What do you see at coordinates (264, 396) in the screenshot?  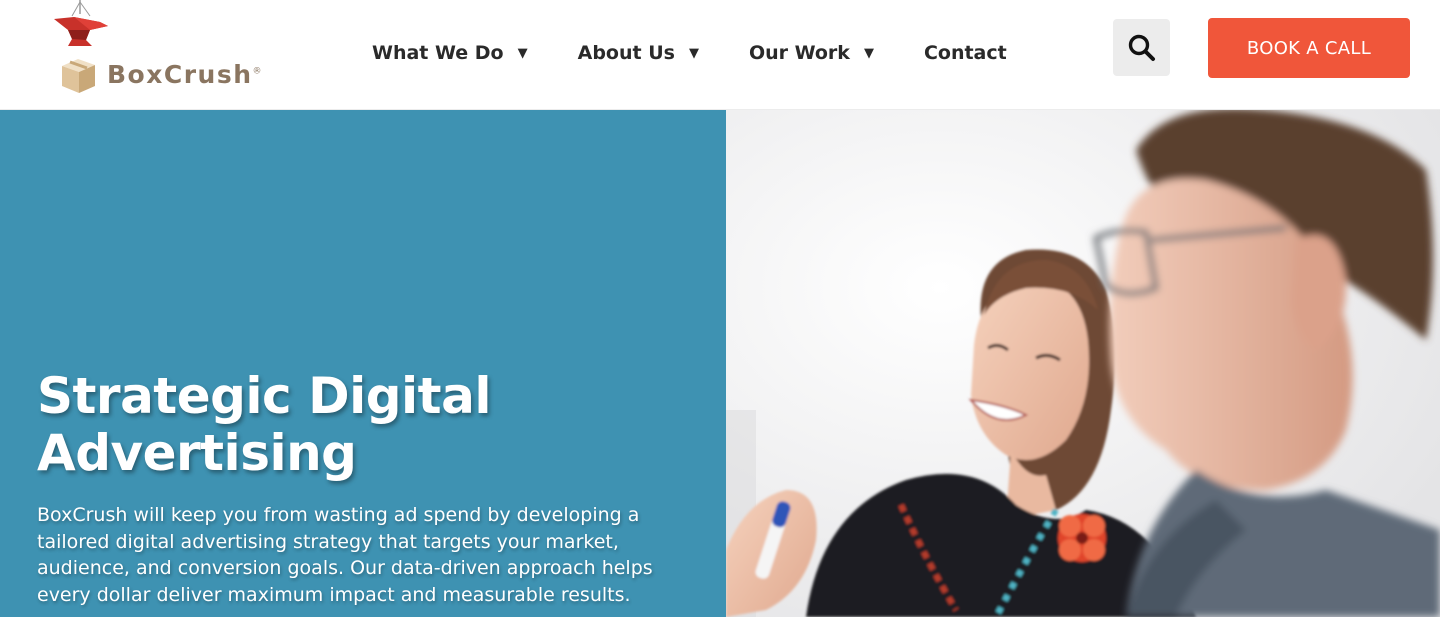 I see `hero-title-line-1: Strategic Digital` at bounding box center [264, 396].